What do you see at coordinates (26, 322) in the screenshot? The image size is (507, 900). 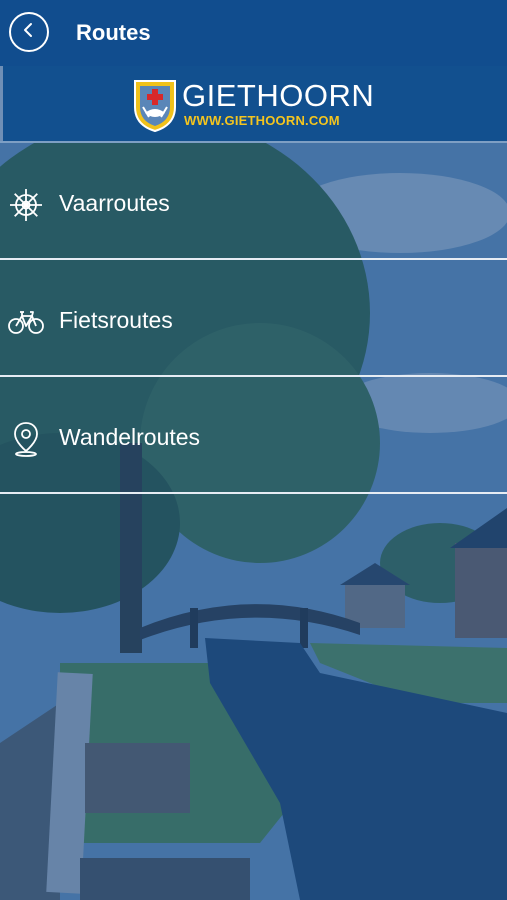 I see `bicycle-icon` at bounding box center [26, 322].